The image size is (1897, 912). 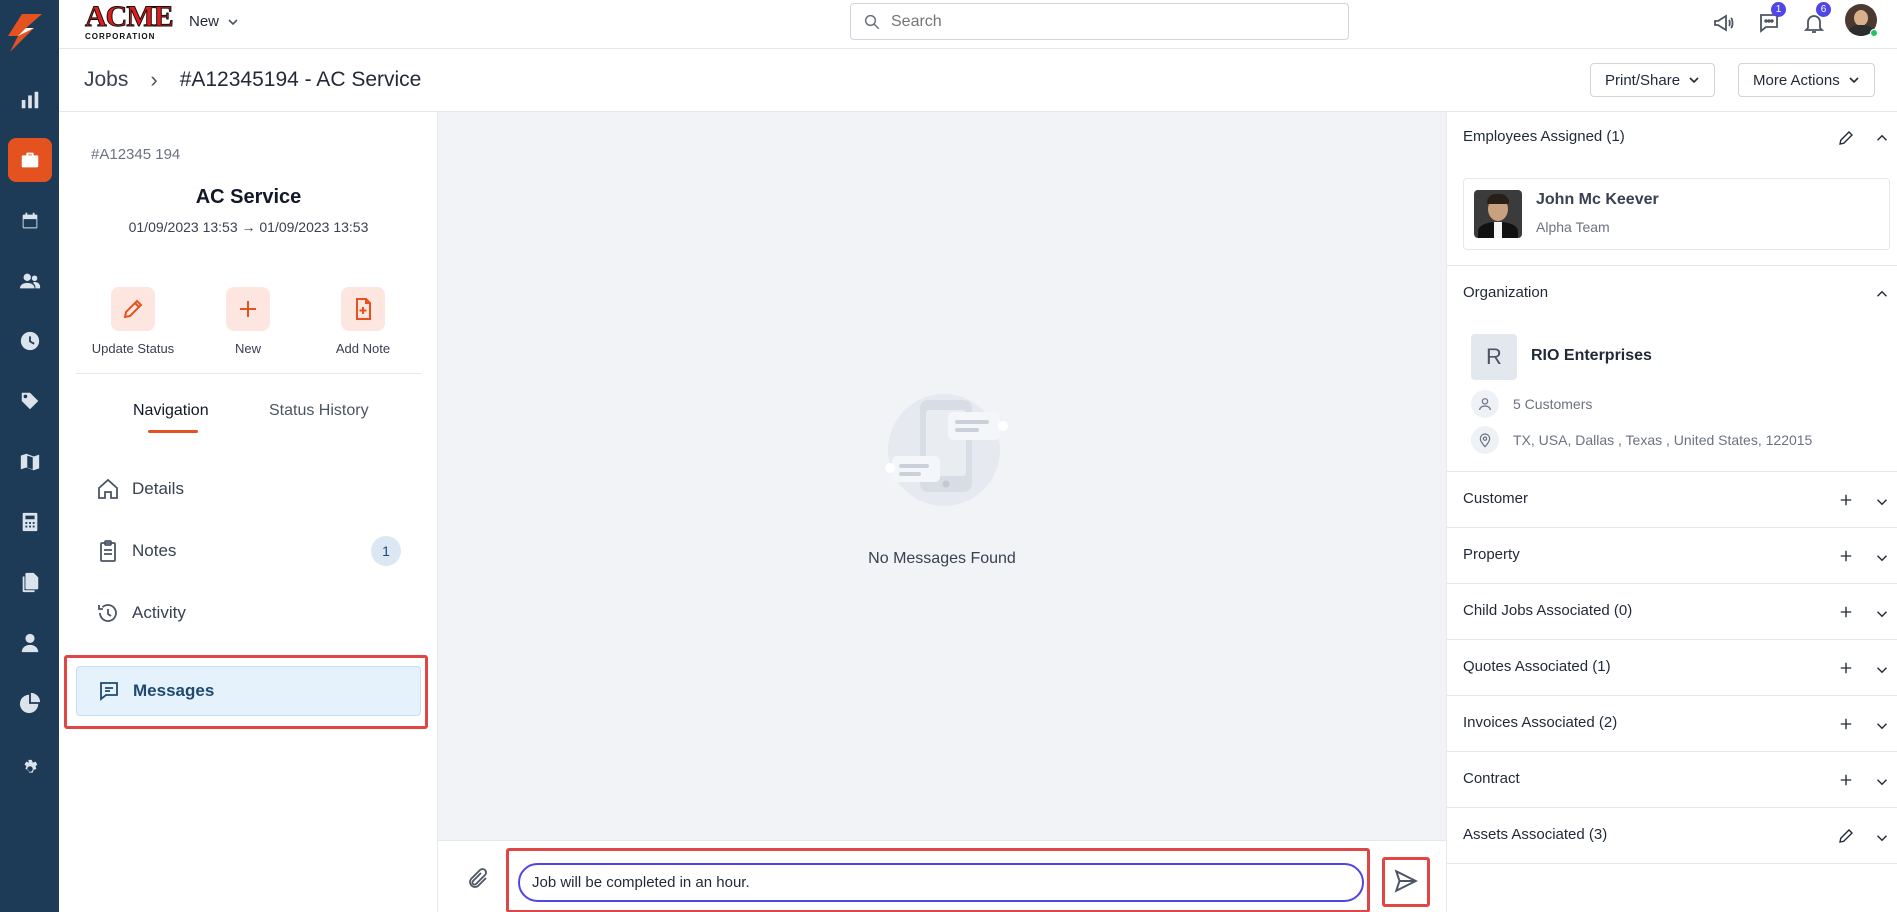 What do you see at coordinates (1806, 80) in the screenshot?
I see `more-actions-button: More Actions` at bounding box center [1806, 80].